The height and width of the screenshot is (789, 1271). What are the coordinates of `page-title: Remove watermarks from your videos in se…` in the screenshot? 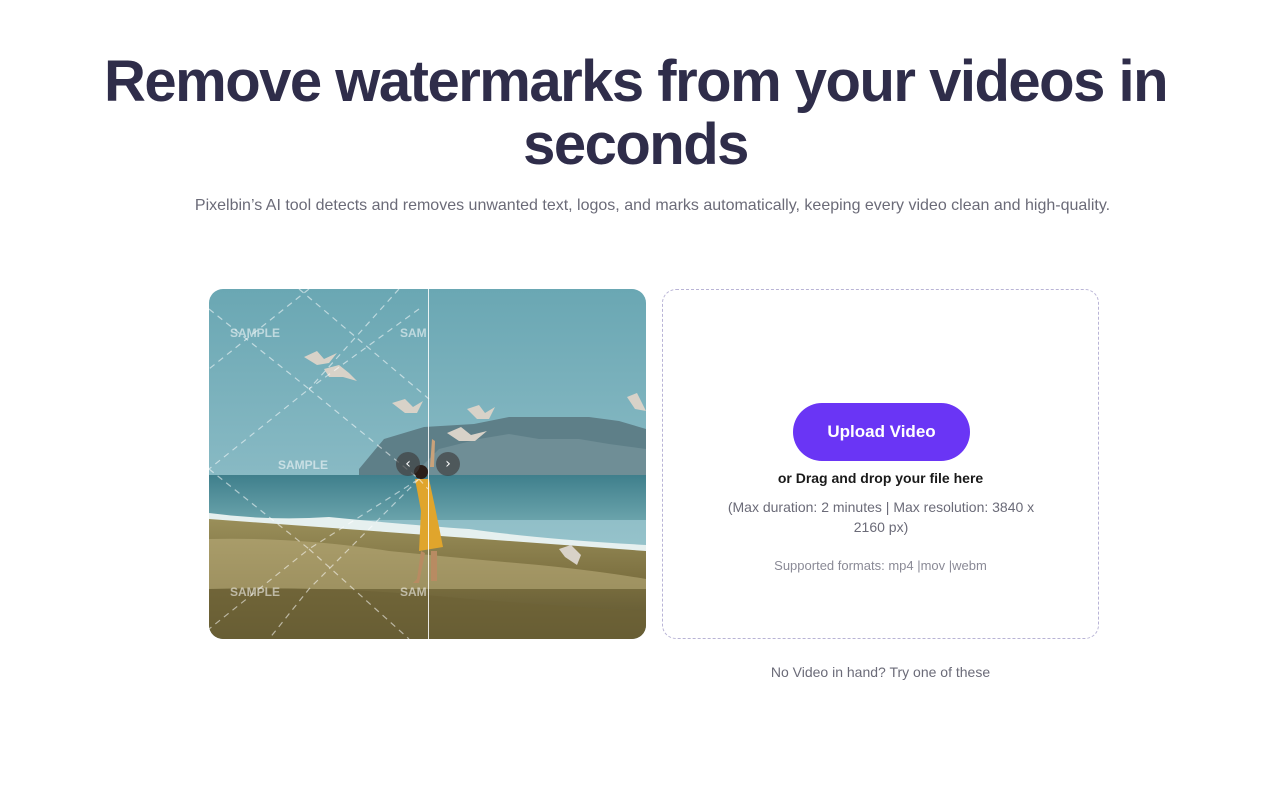 It's located at (636, 113).